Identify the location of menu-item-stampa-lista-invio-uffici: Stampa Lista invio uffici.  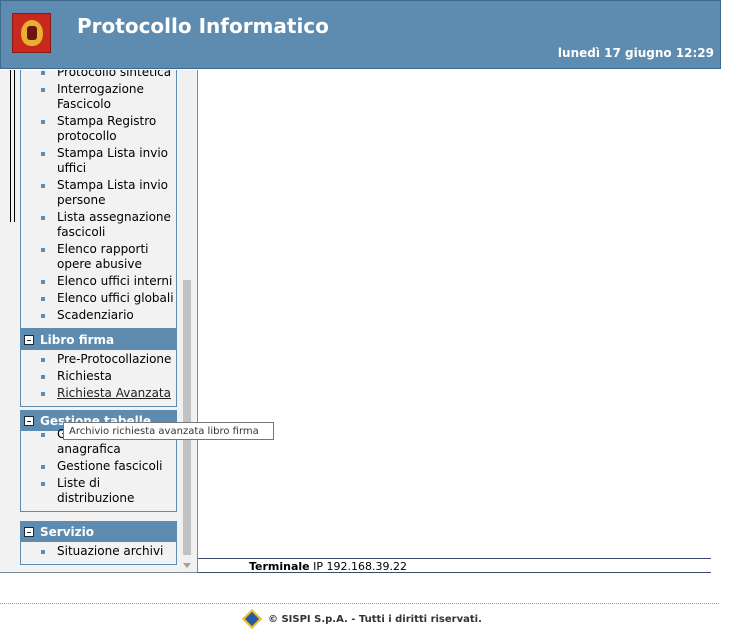
(108, 161).